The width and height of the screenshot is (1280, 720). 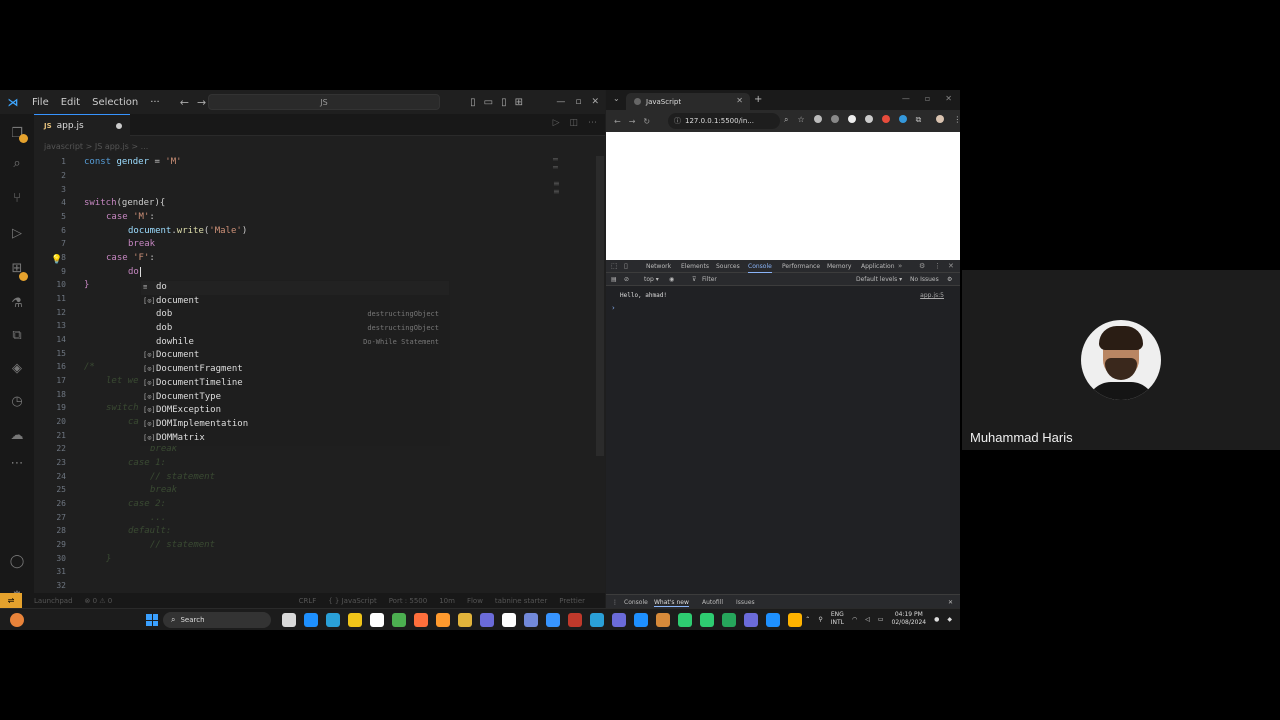 I want to click on testing-icon: ⚗, so click(x=17, y=303).